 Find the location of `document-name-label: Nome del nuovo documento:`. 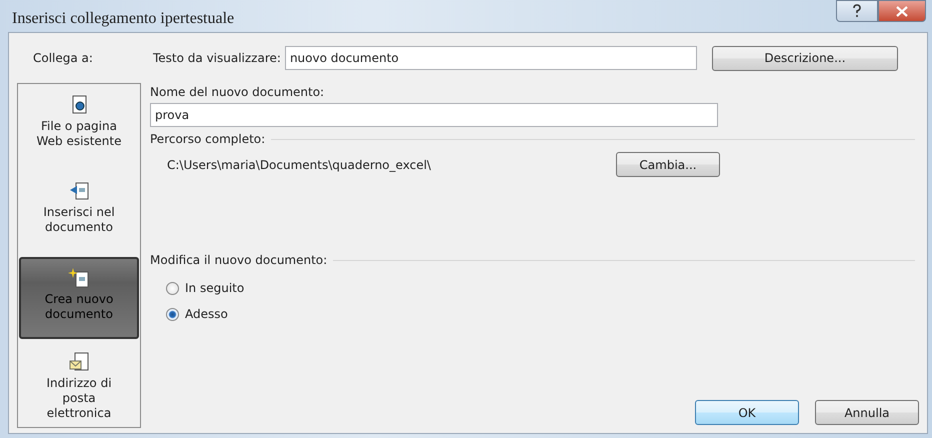

document-name-label: Nome del nuovo documento: is located at coordinates (238, 92).